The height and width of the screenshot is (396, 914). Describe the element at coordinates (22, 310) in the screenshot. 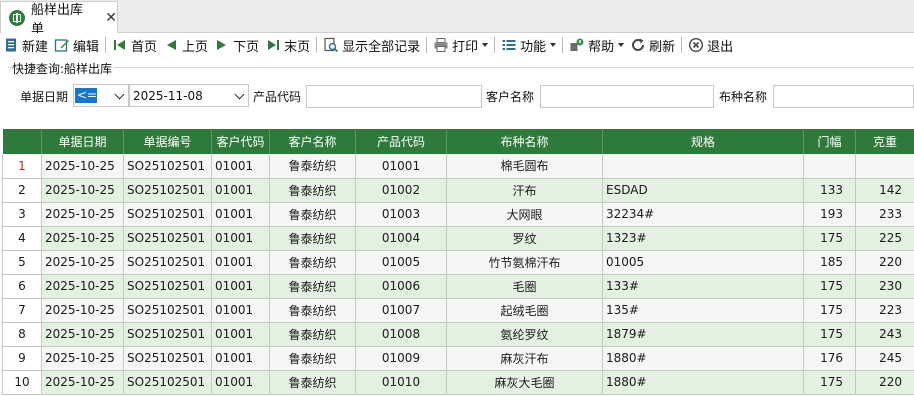

I see `cell-row-number: 7` at that location.